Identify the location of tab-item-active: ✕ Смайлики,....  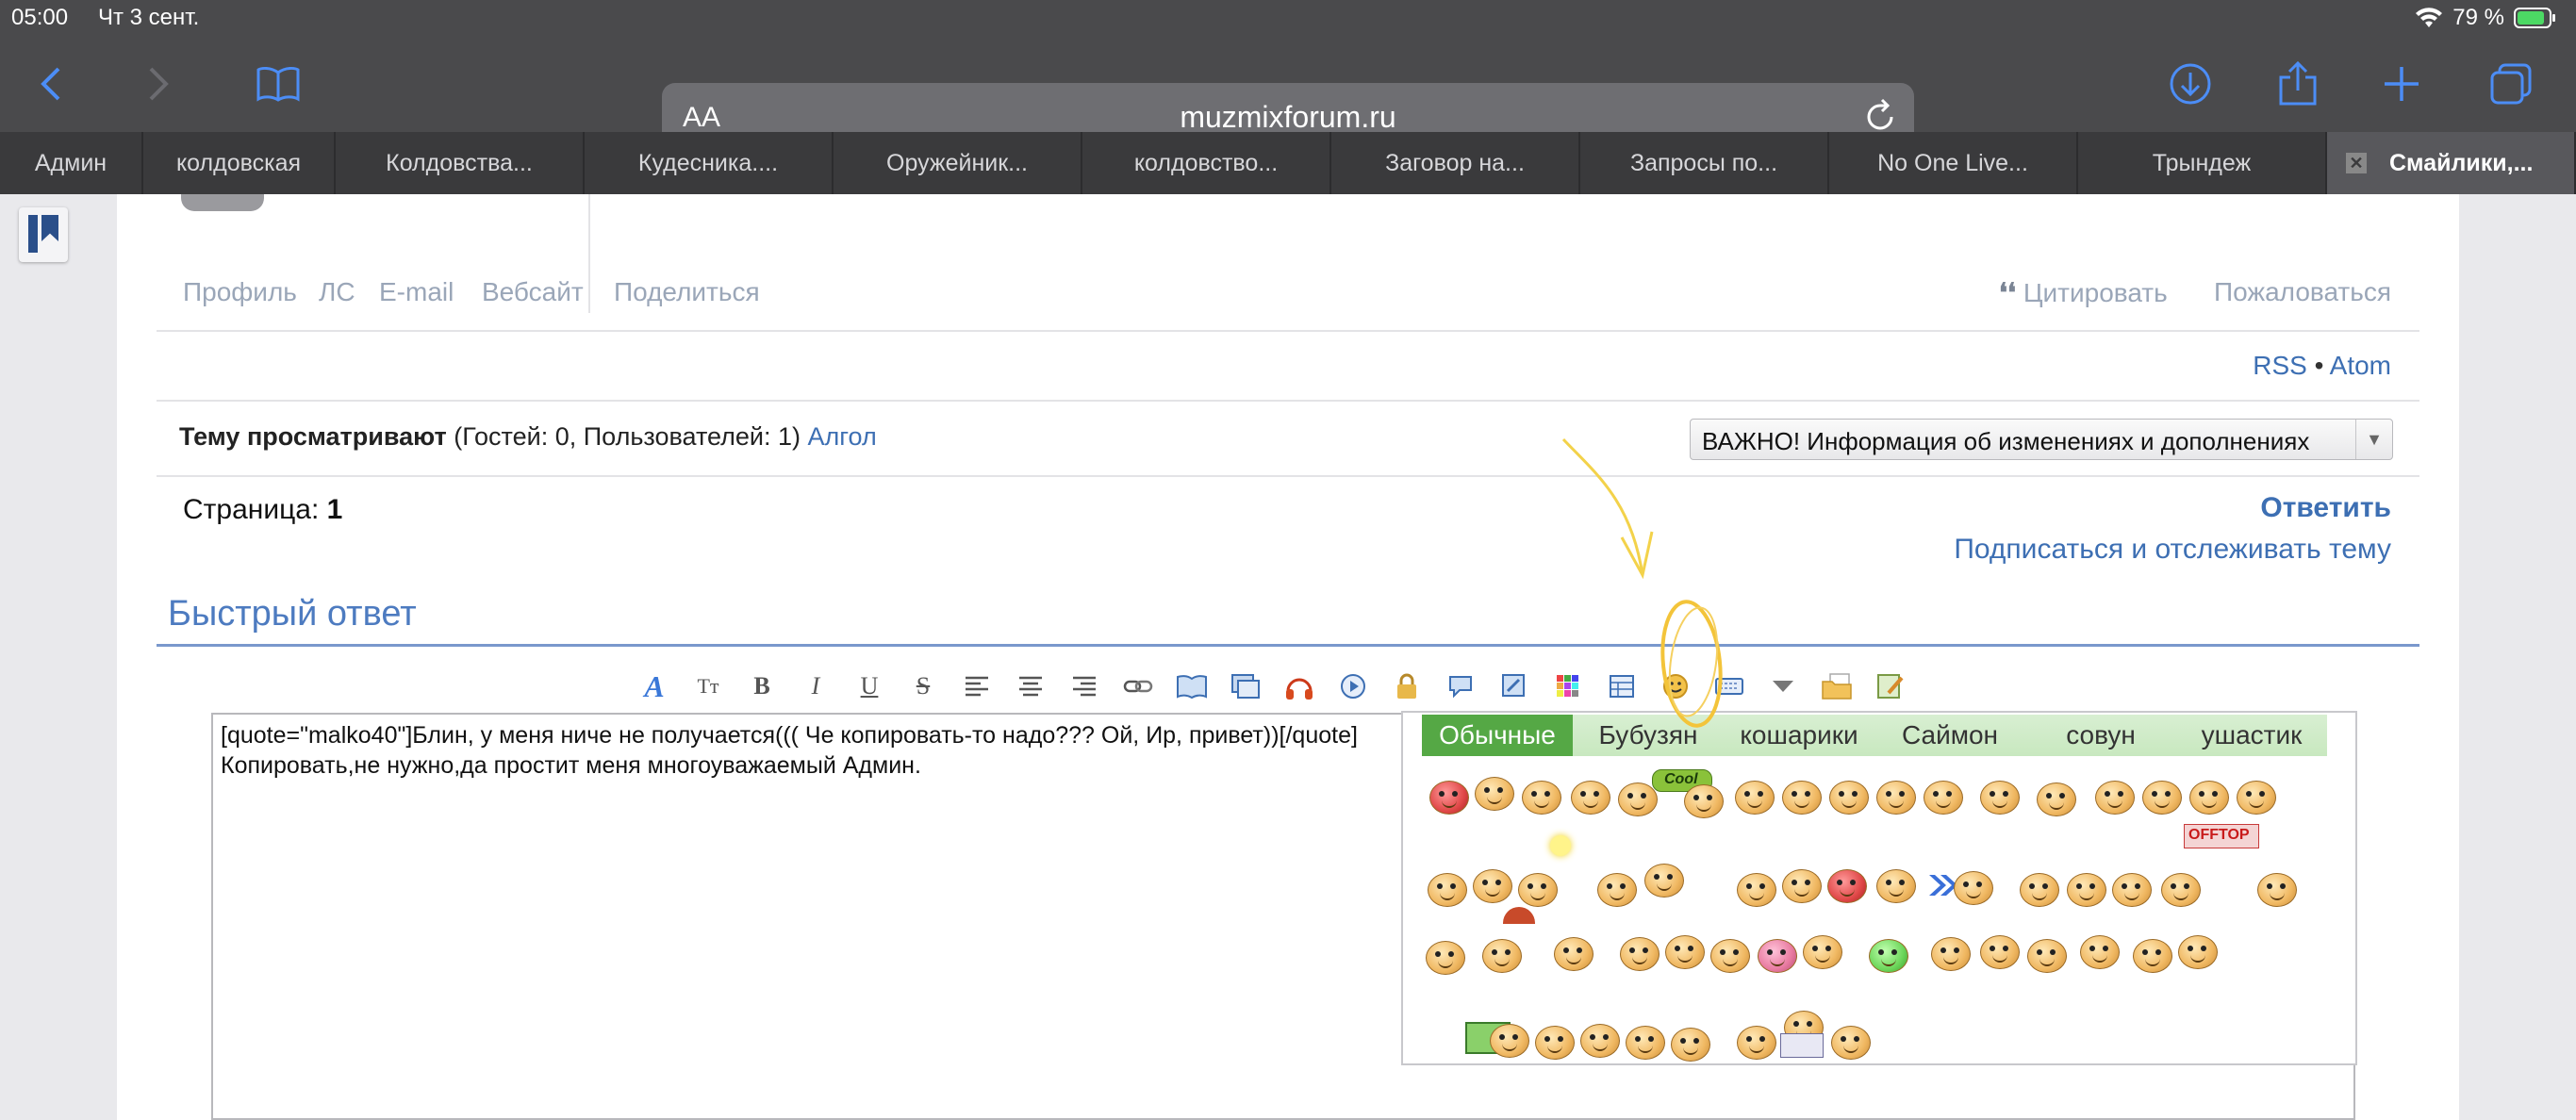
(2451, 163).